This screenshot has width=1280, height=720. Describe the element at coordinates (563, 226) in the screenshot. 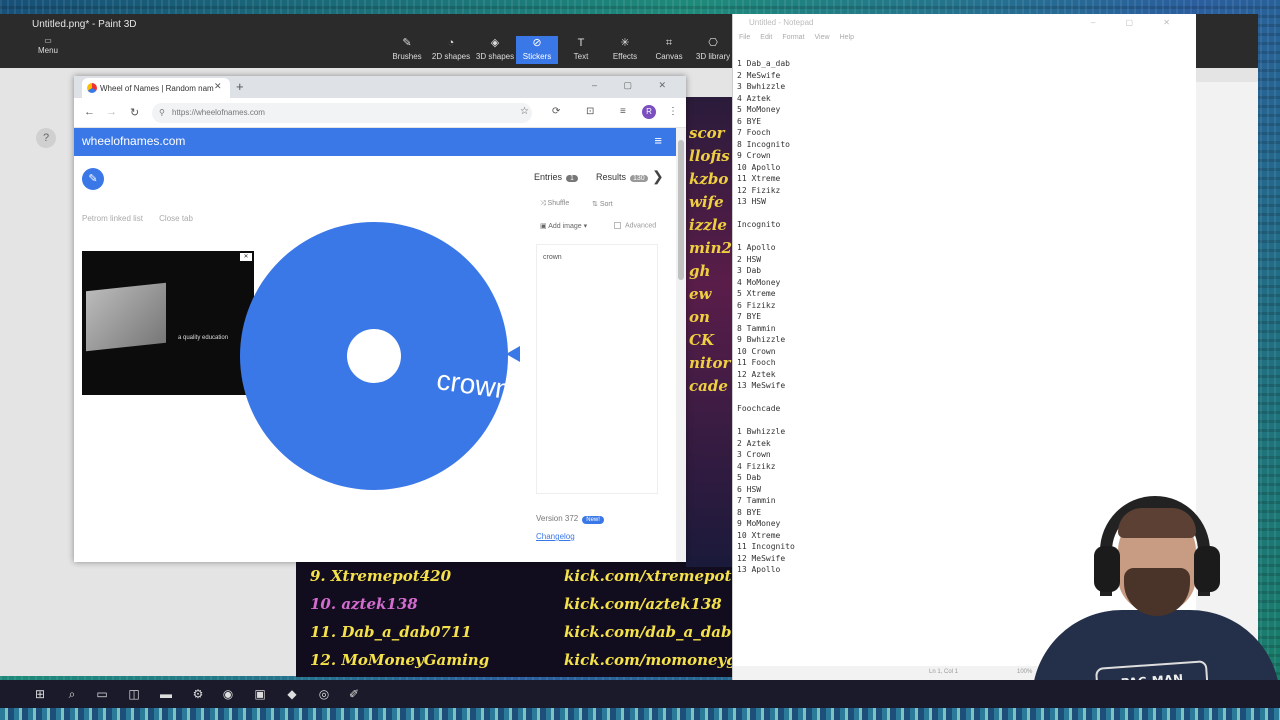

I see `add-image-button: ▣ Add image ▾` at that location.